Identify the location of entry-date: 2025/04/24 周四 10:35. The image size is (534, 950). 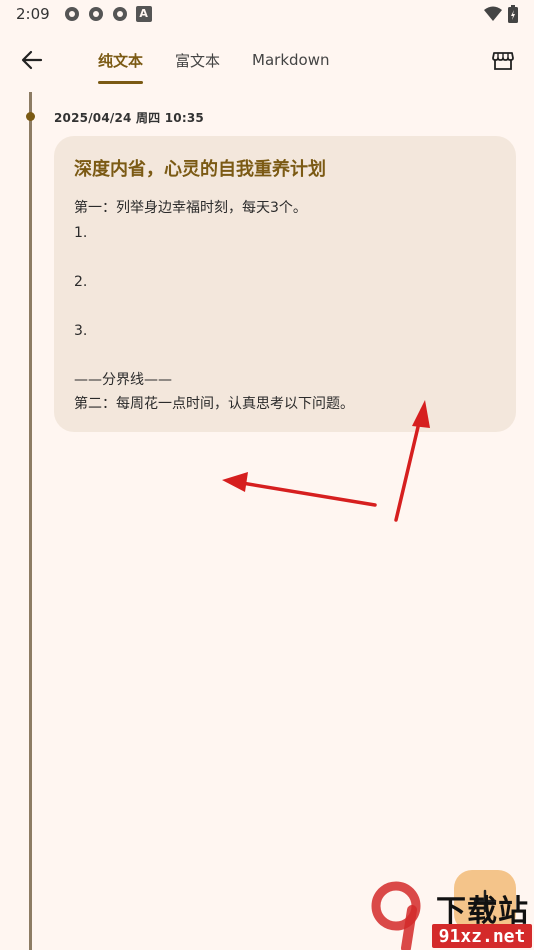
(129, 118).